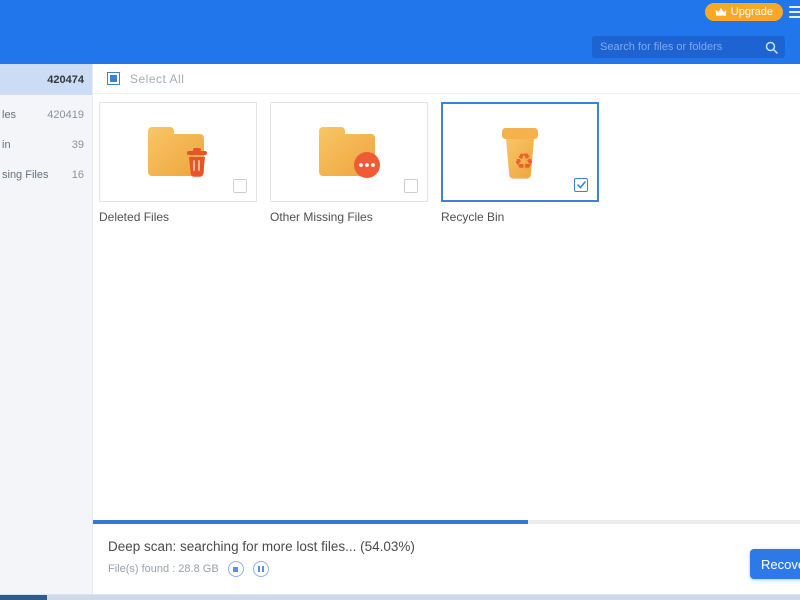 The image size is (800, 600). Describe the element at coordinates (678, 47) in the screenshot. I see `search-input` at that location.